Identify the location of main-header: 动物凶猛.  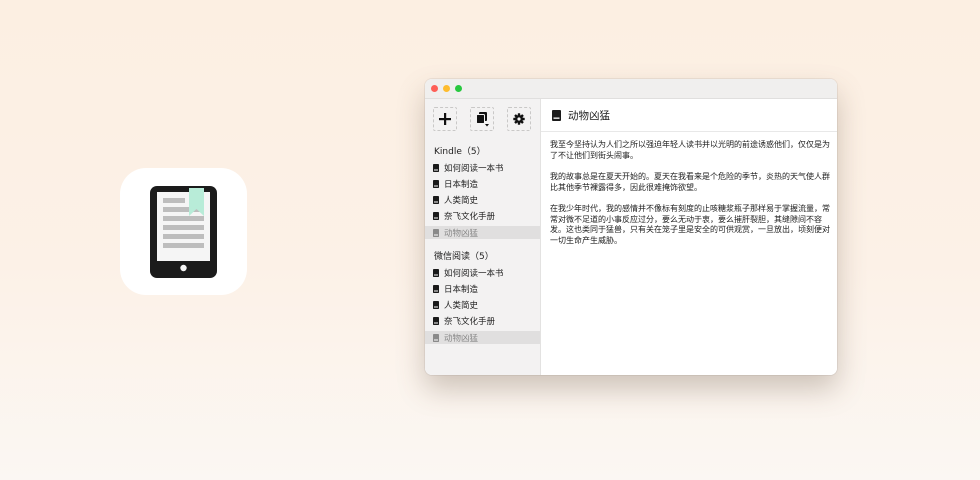
(689, 115).